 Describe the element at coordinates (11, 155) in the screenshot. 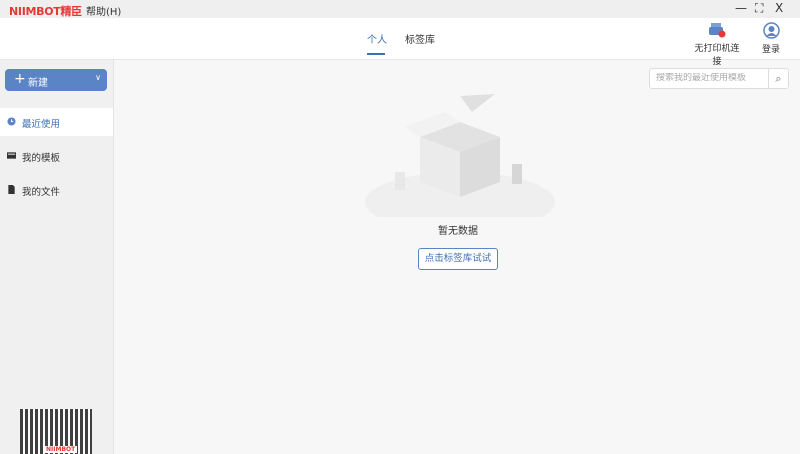

I see `template-icon` at that location.